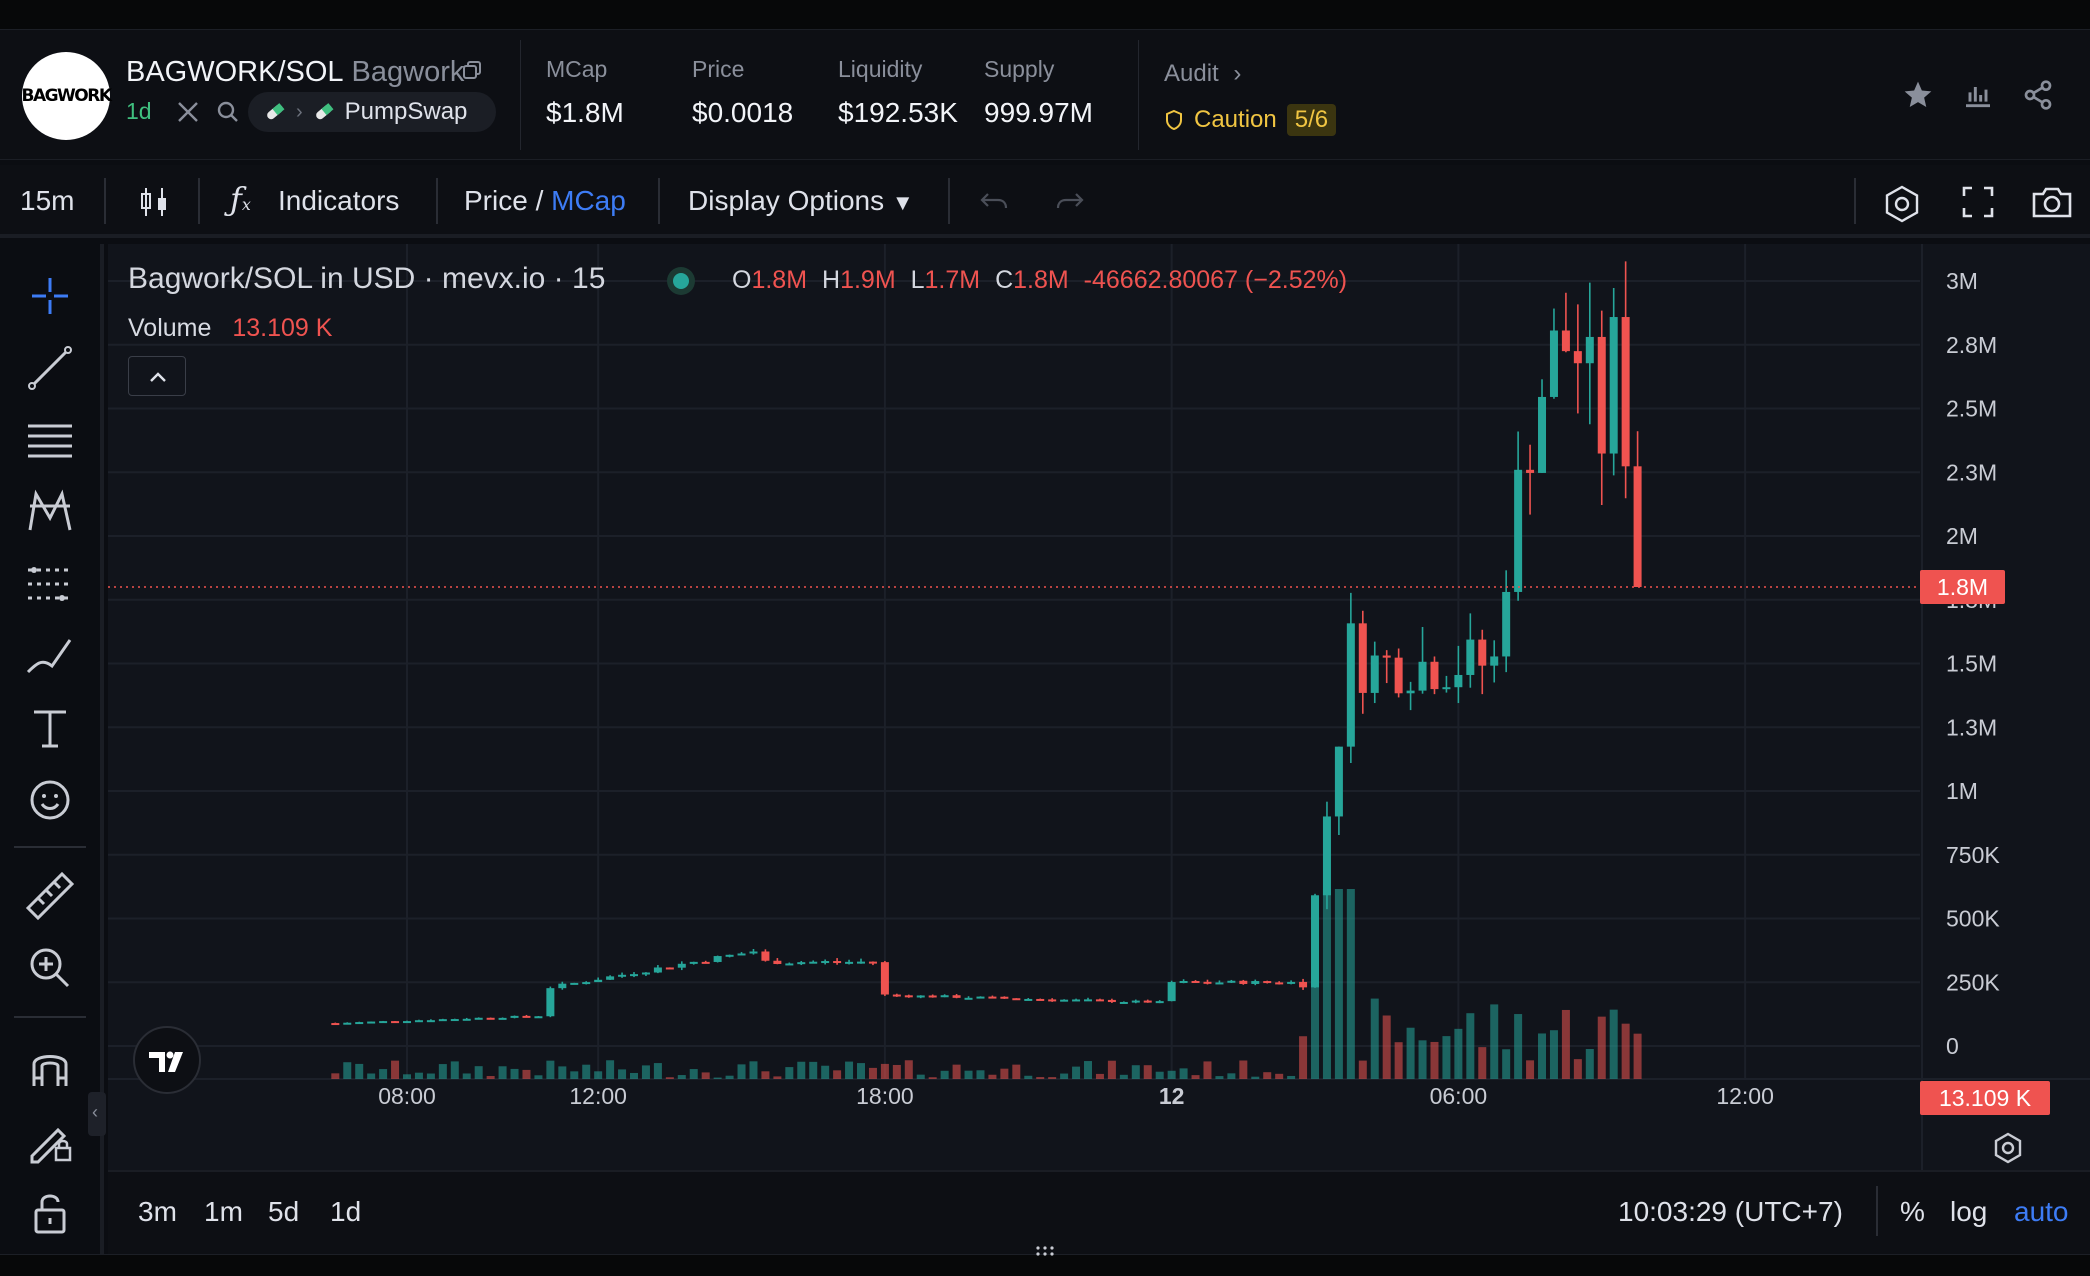  Describe the element at coordinates (50, 896) in the screenshot. I see `ruler-icon` at that location.